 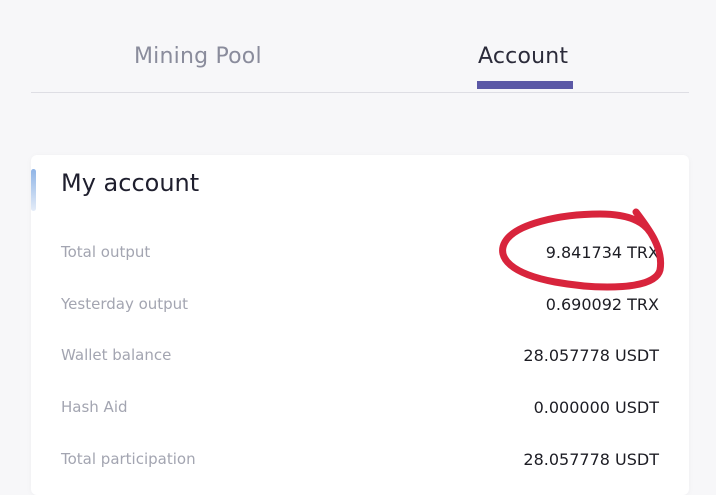 What do you see at coordinates (360, 307) in the screenshot?
I see `row-yesterday-output: Yesterday output 0.690092 TRX` at bounding box center [360, 307].